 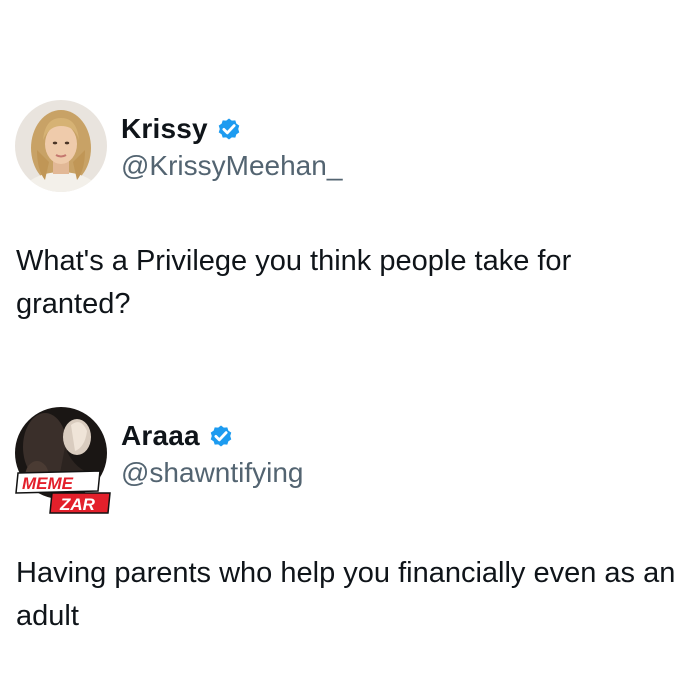 I want to click on handle: @shawntifying, so click(x=212, y=473).